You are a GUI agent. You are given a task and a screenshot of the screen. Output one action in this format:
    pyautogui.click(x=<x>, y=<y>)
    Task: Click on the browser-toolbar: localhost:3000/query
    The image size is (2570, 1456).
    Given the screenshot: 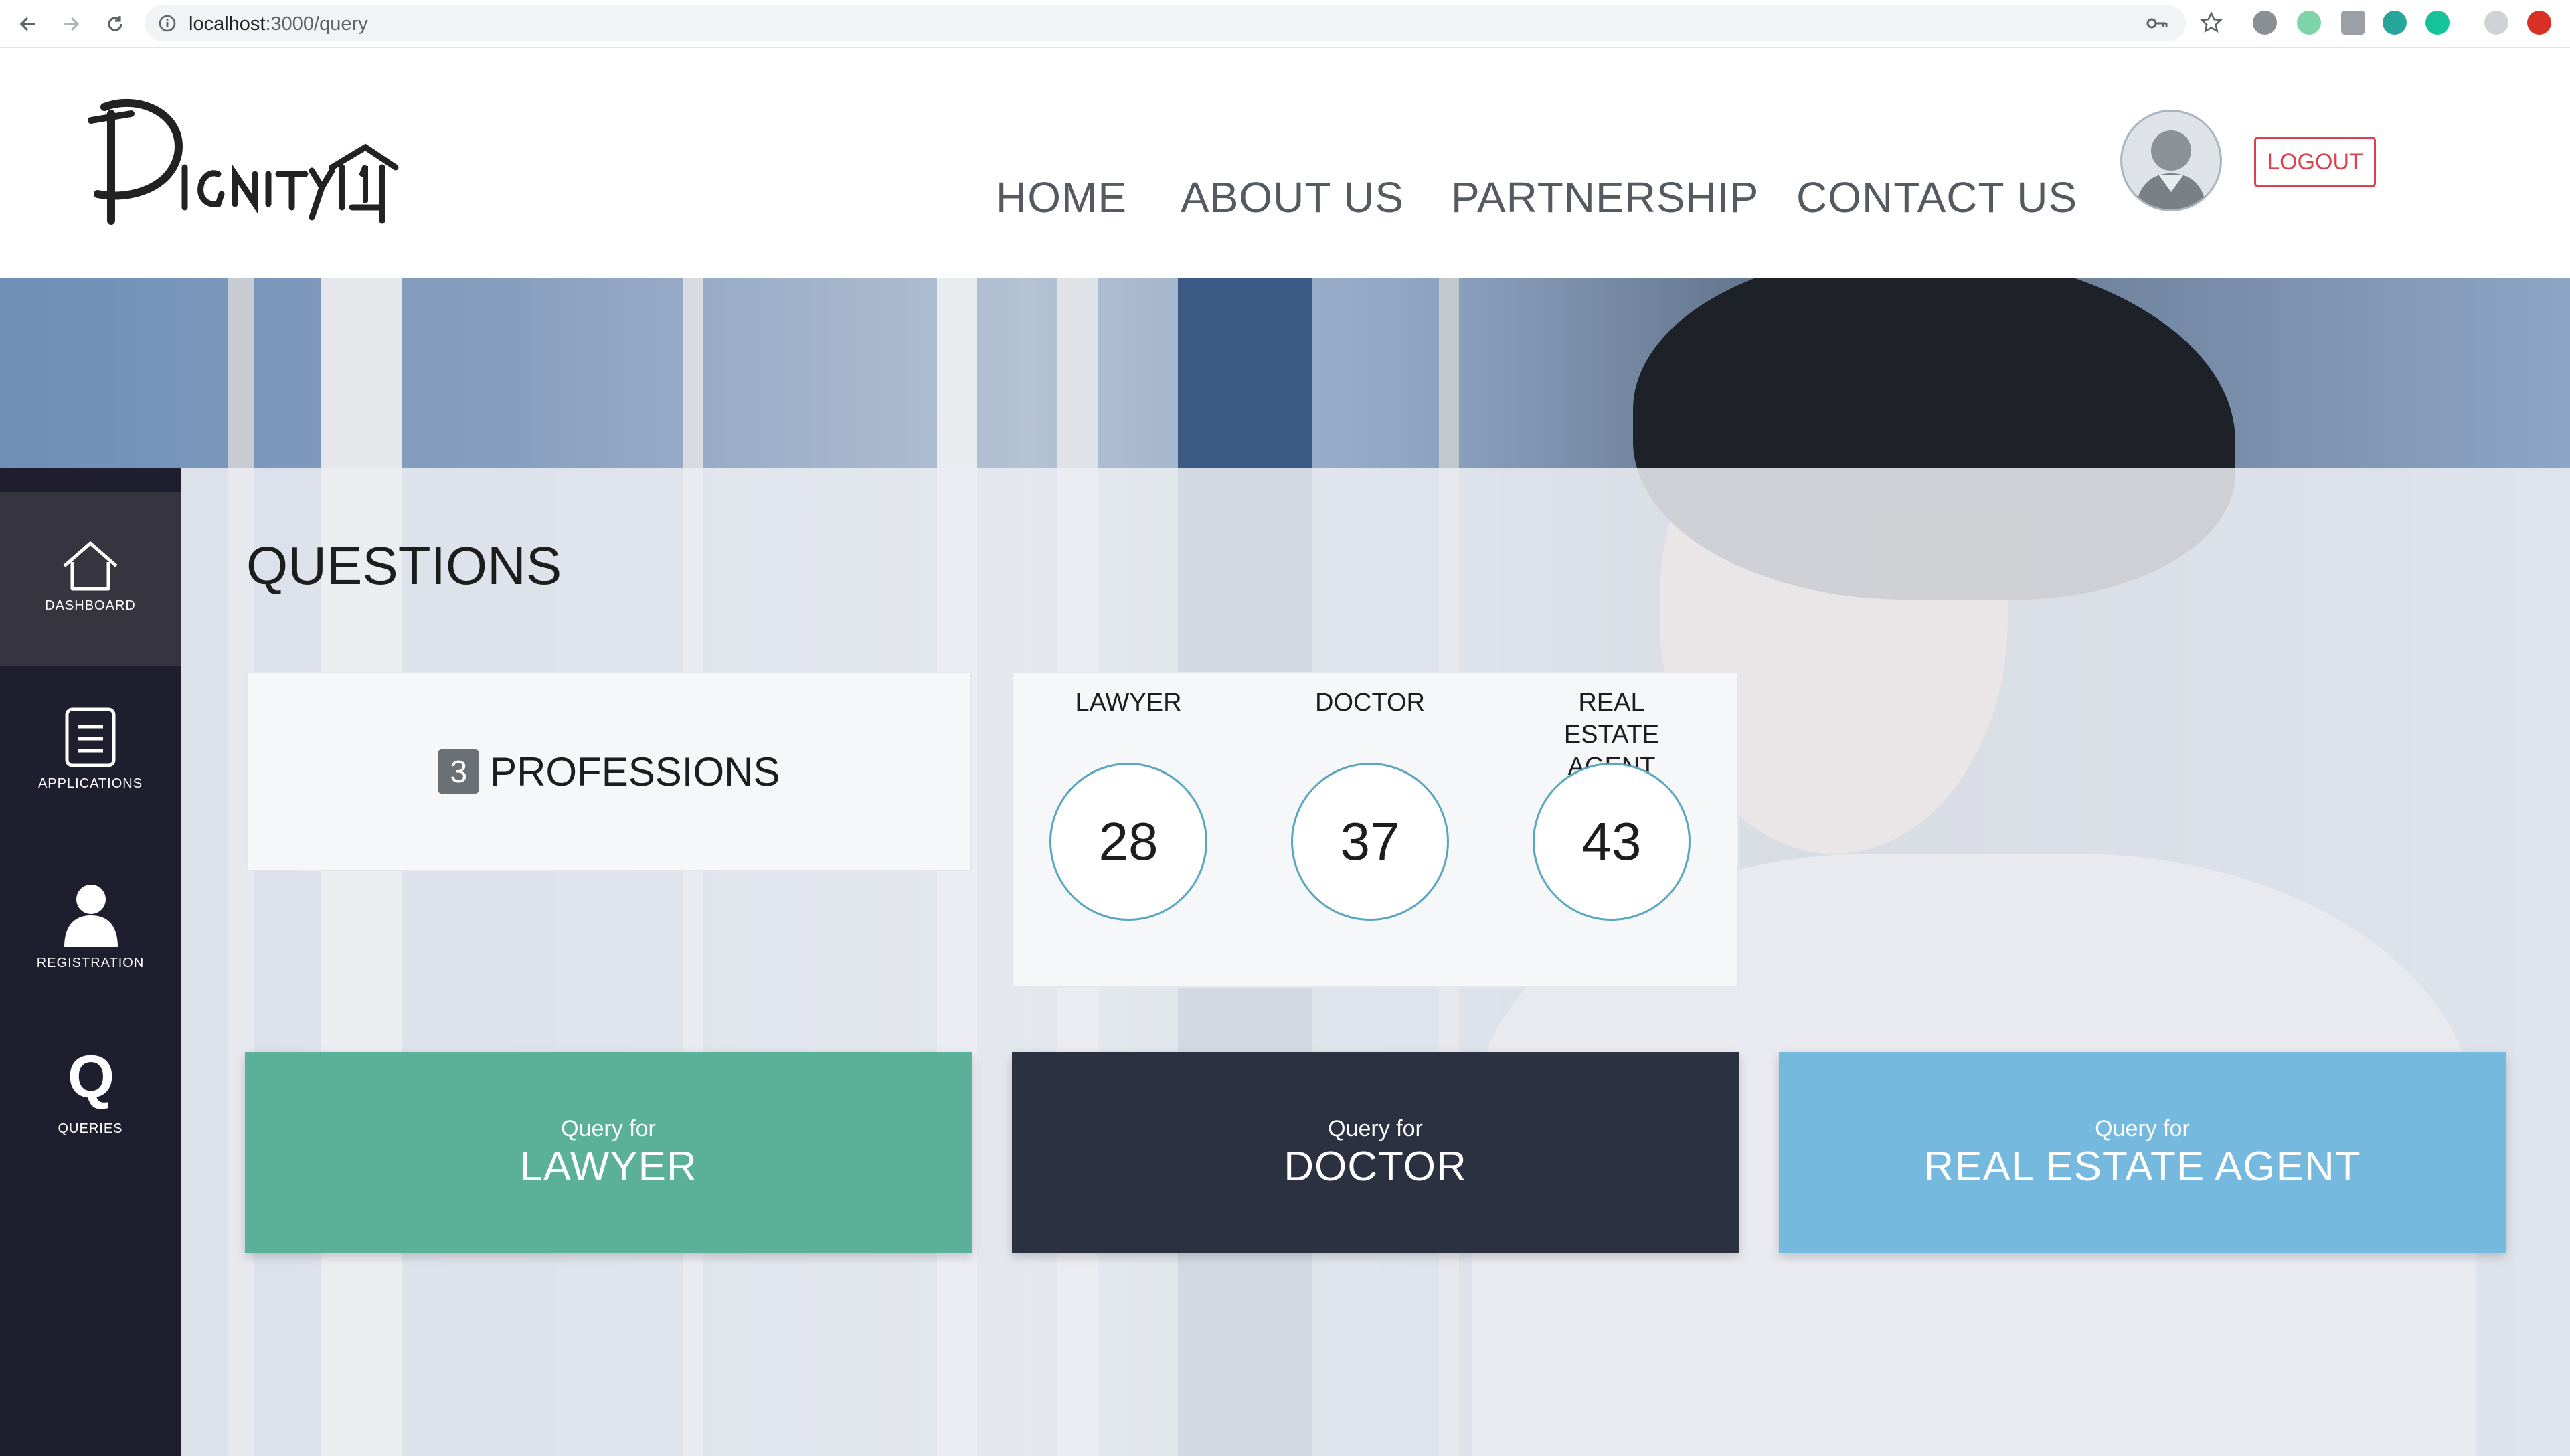 What is the action you would take?
    pyautogui.click(x=1285, y=24)
    